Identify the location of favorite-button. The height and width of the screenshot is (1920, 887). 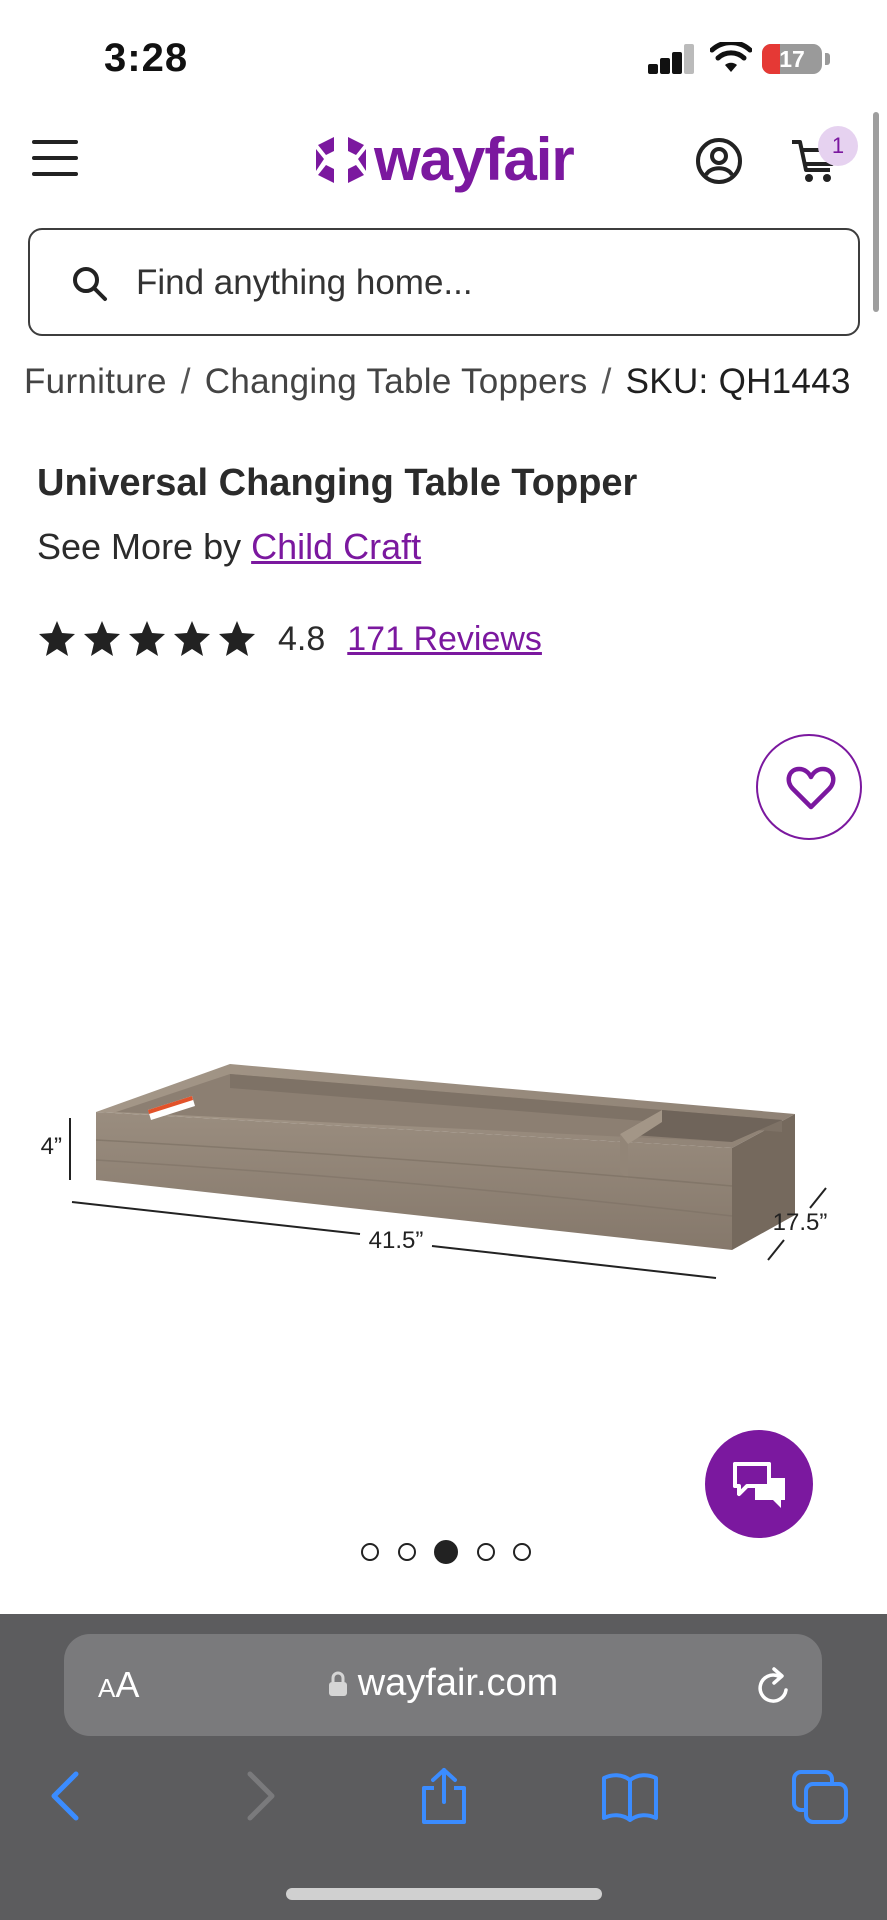
(809, 787).